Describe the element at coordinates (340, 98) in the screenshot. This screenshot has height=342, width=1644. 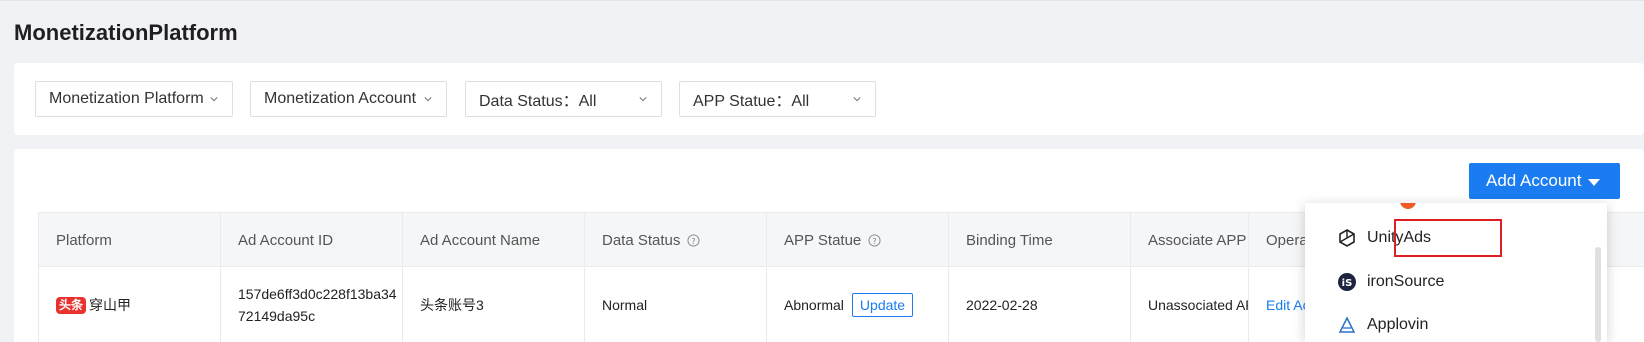
I see `monetization-account-select-label: Monetization Account` at that location.